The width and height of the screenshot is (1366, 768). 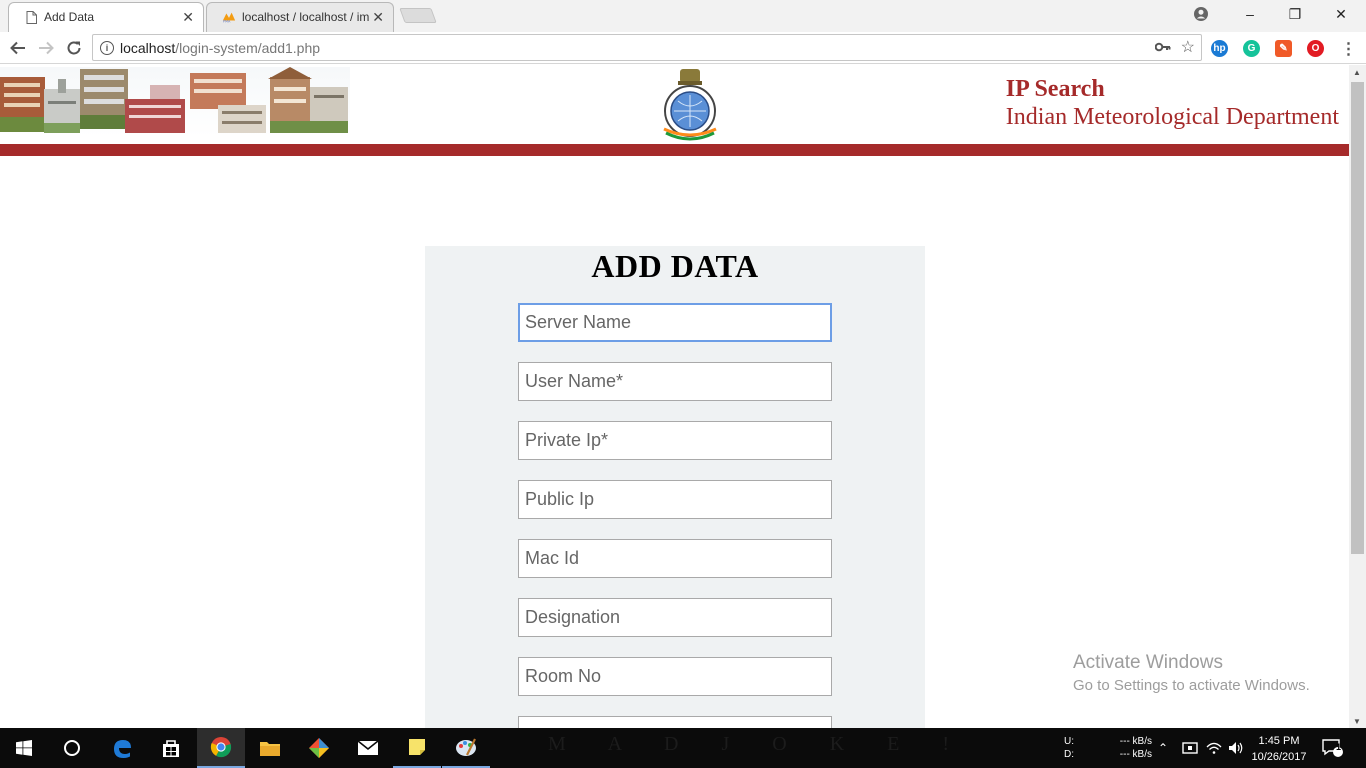 What do you see at coordinates (122, 748) in the screenshot?
I see `edge-icon` at bounding box center [122, 748].